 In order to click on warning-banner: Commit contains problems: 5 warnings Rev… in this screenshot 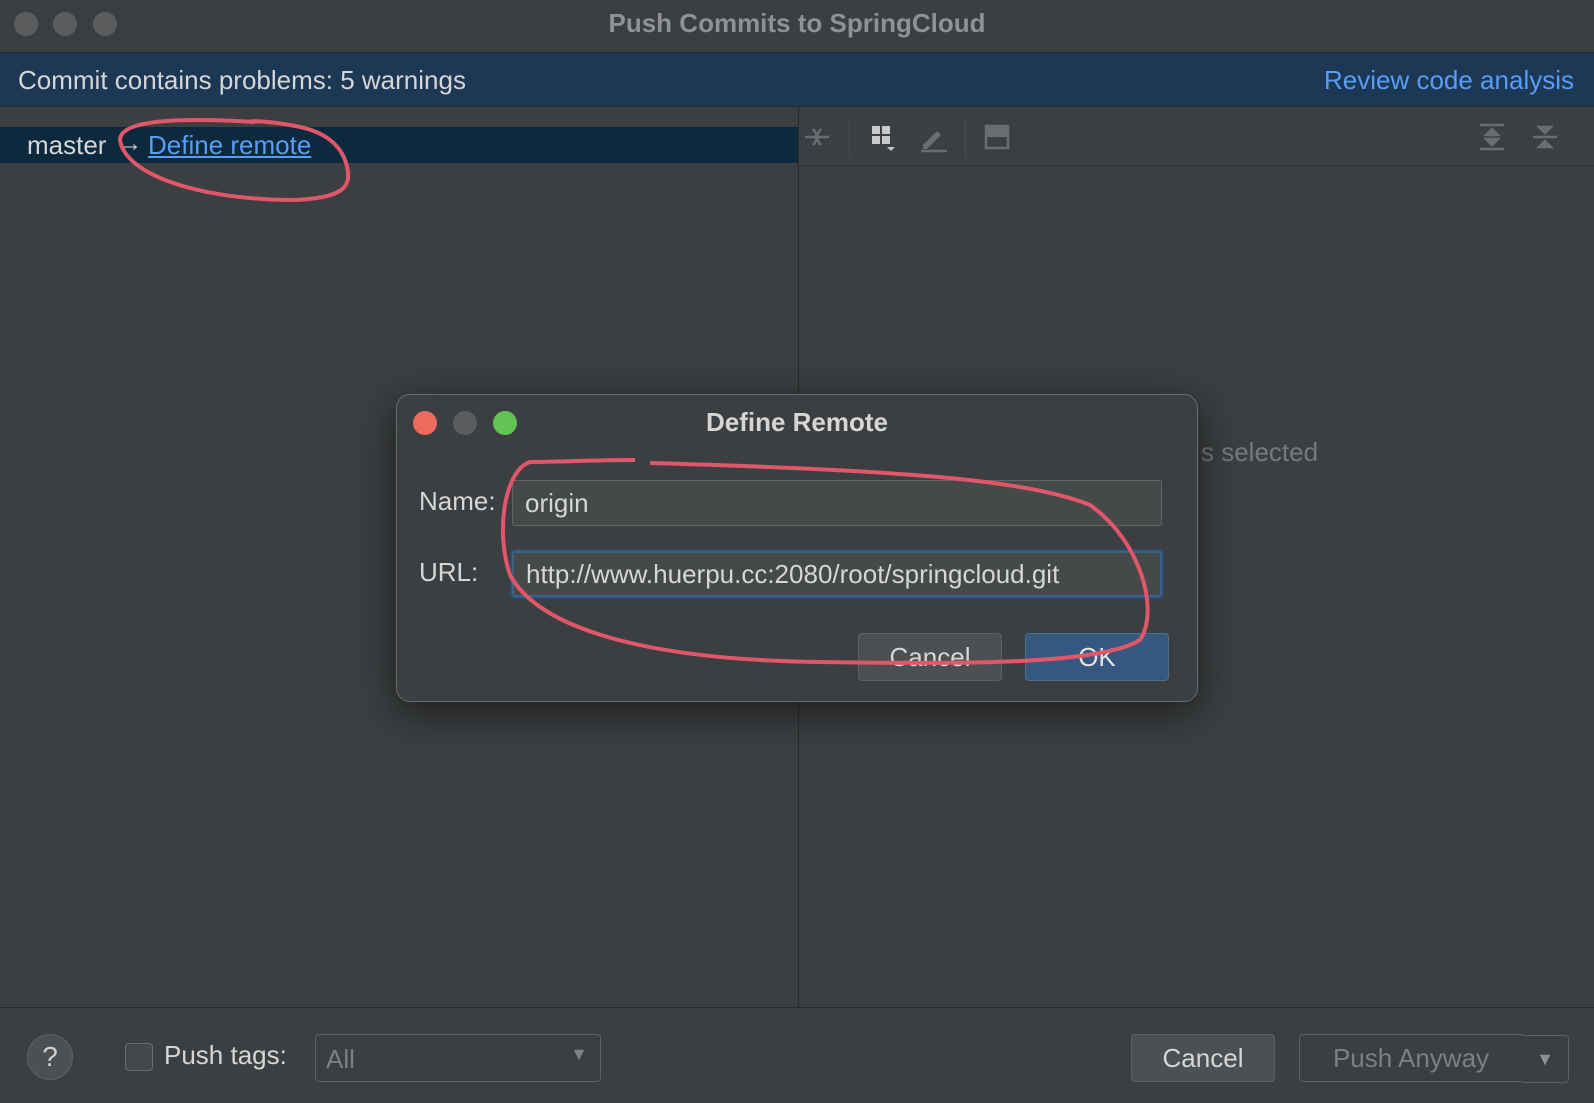, I will do `click(797, 80)`.